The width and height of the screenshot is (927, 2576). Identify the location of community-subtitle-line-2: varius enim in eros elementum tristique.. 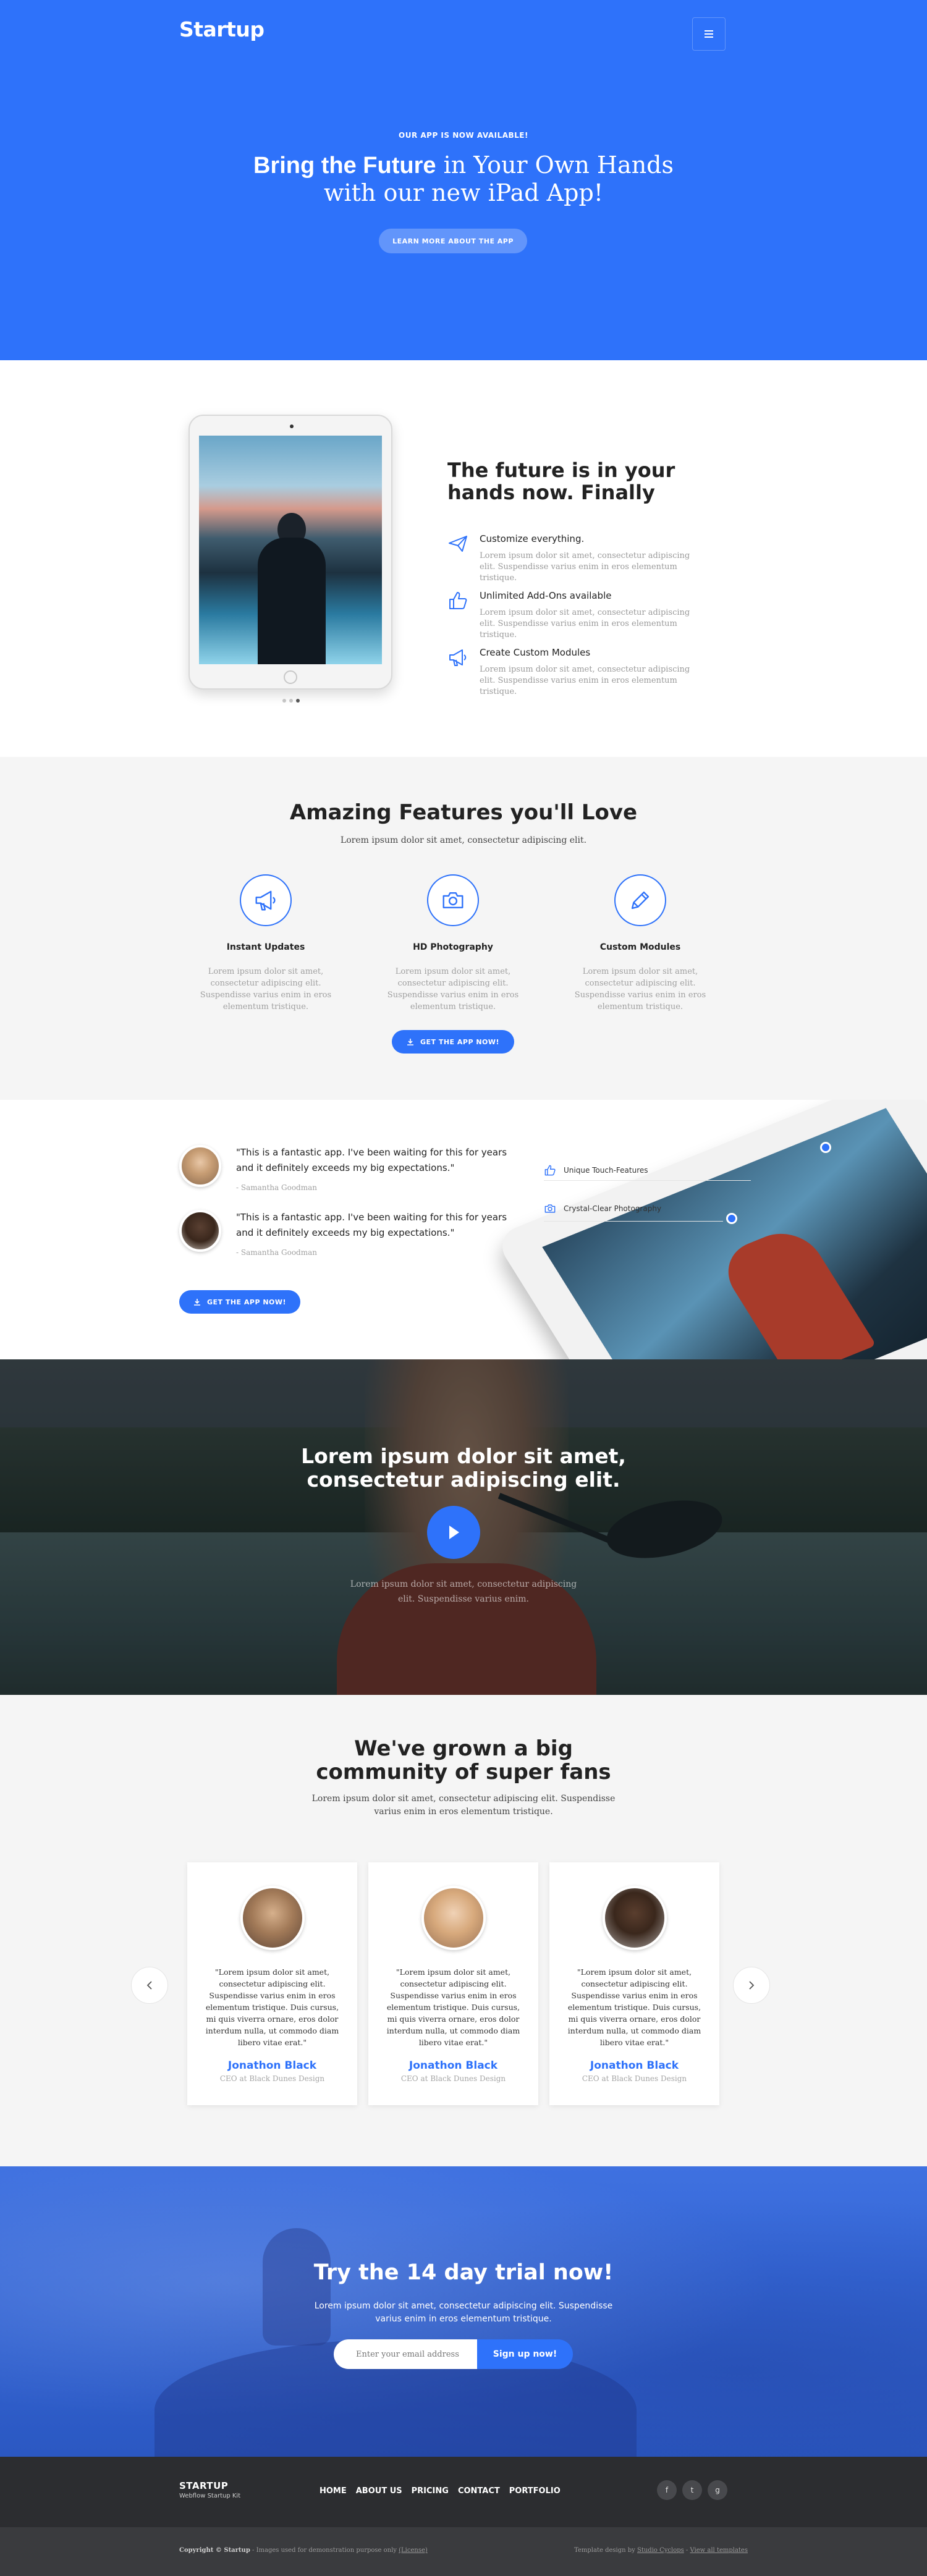
(463, 1812).